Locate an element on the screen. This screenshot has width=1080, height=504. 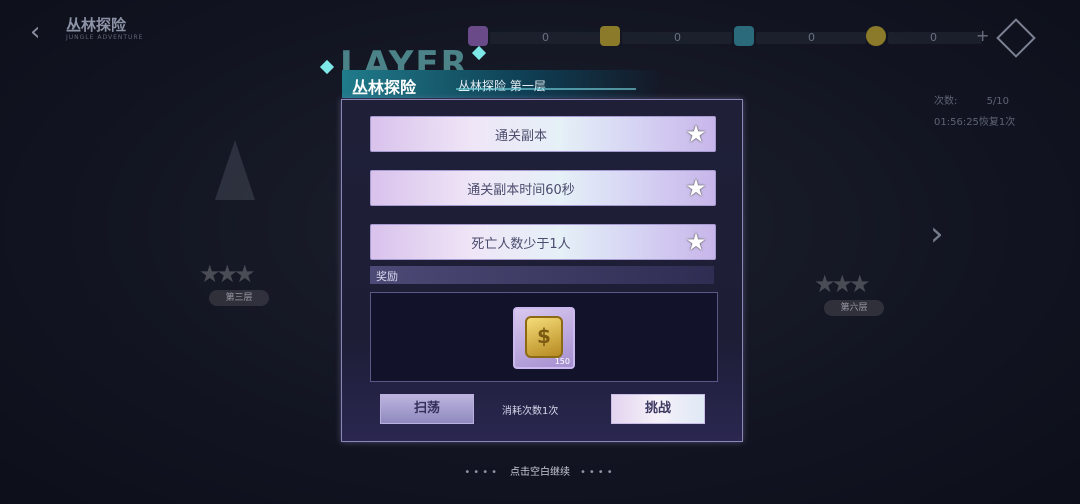
header-underline is located at coordinates (546, 89).